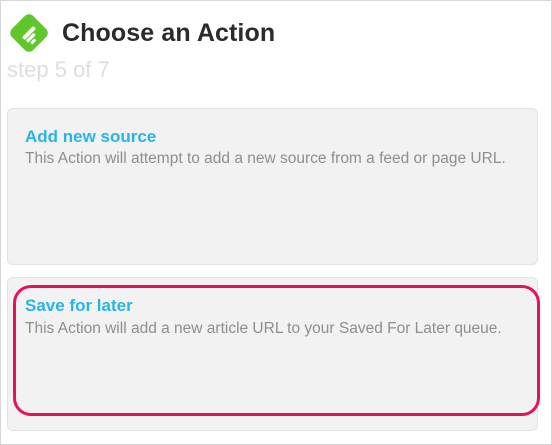 Image resolution: width=552 pixels, height=445 pixels. I want to click on header: Choose an Action, so click(141, 33).